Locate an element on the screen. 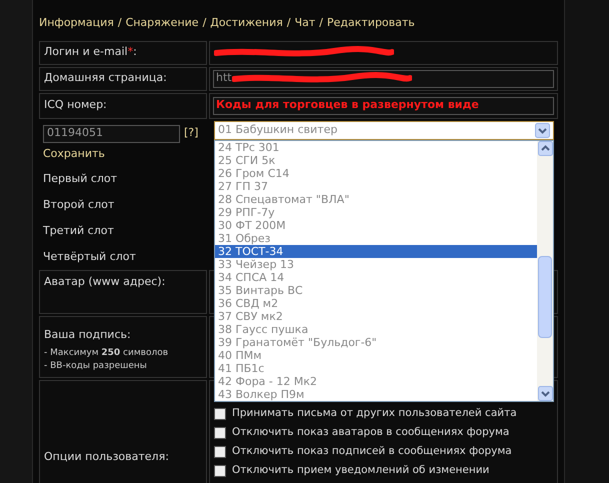 Image resolution: width=609 pixels, height=483 pixels. icq-field: Коды для торговцев в развернутом виде is located at coordinates (383, 105).